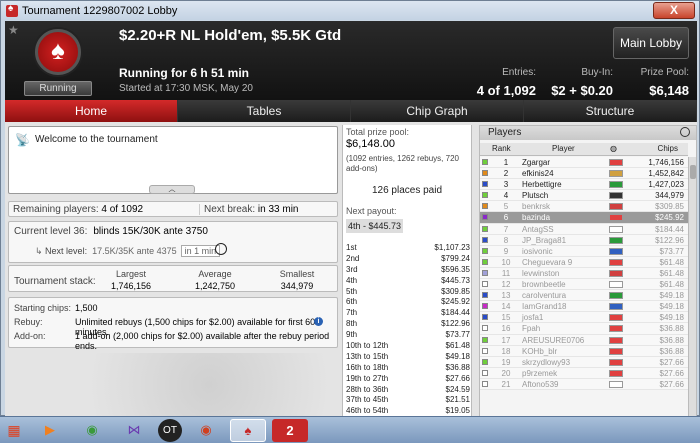 The image size is (700, 443). Describe the element at coordinates (613, 149) in the screenshot. I see `country-header-icon: ◍` at that location.